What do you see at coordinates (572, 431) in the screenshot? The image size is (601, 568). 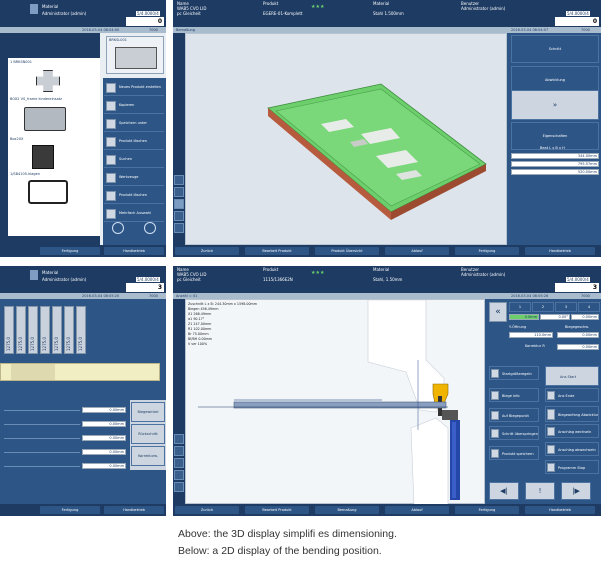 I see `control-button: Anschlag wechseln` at bounding box center [572, 431].